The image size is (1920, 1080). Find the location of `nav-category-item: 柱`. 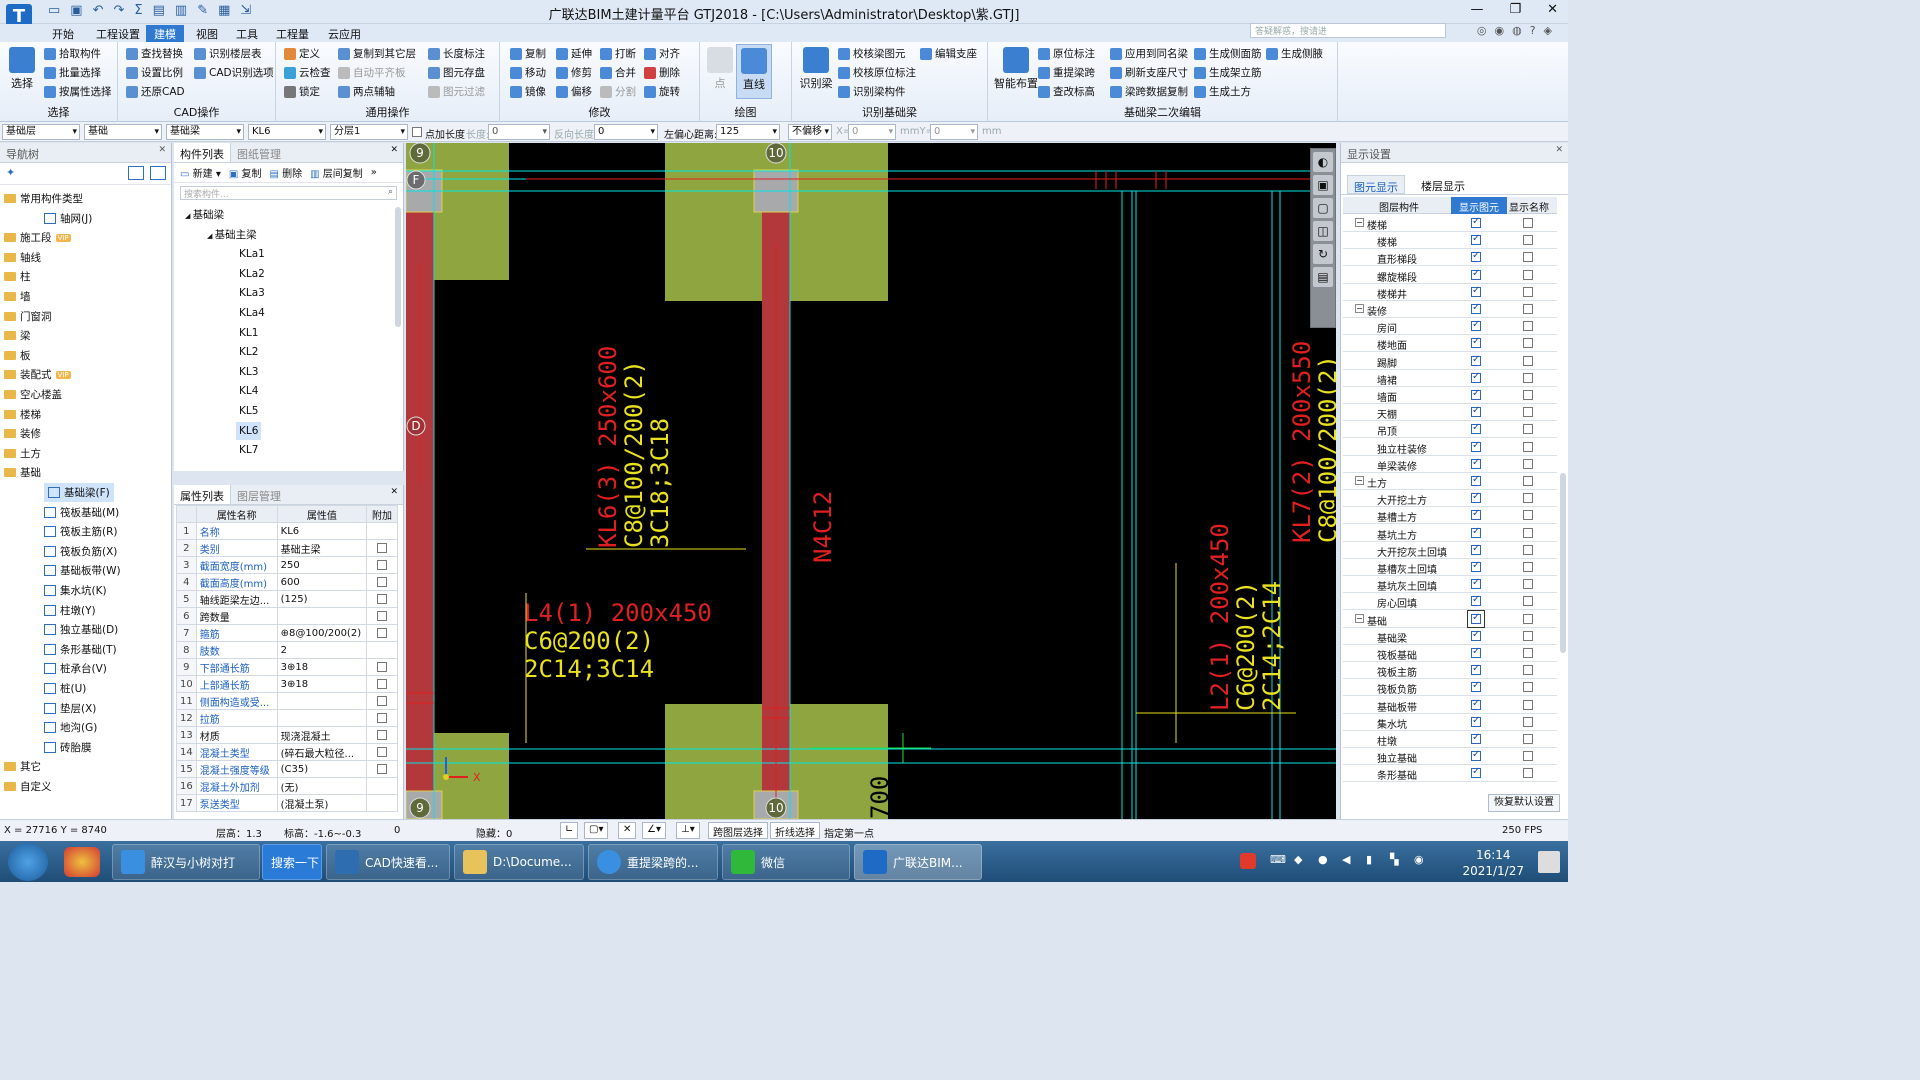

nav-category-item: 柱 is located at coordinates (17, 276).